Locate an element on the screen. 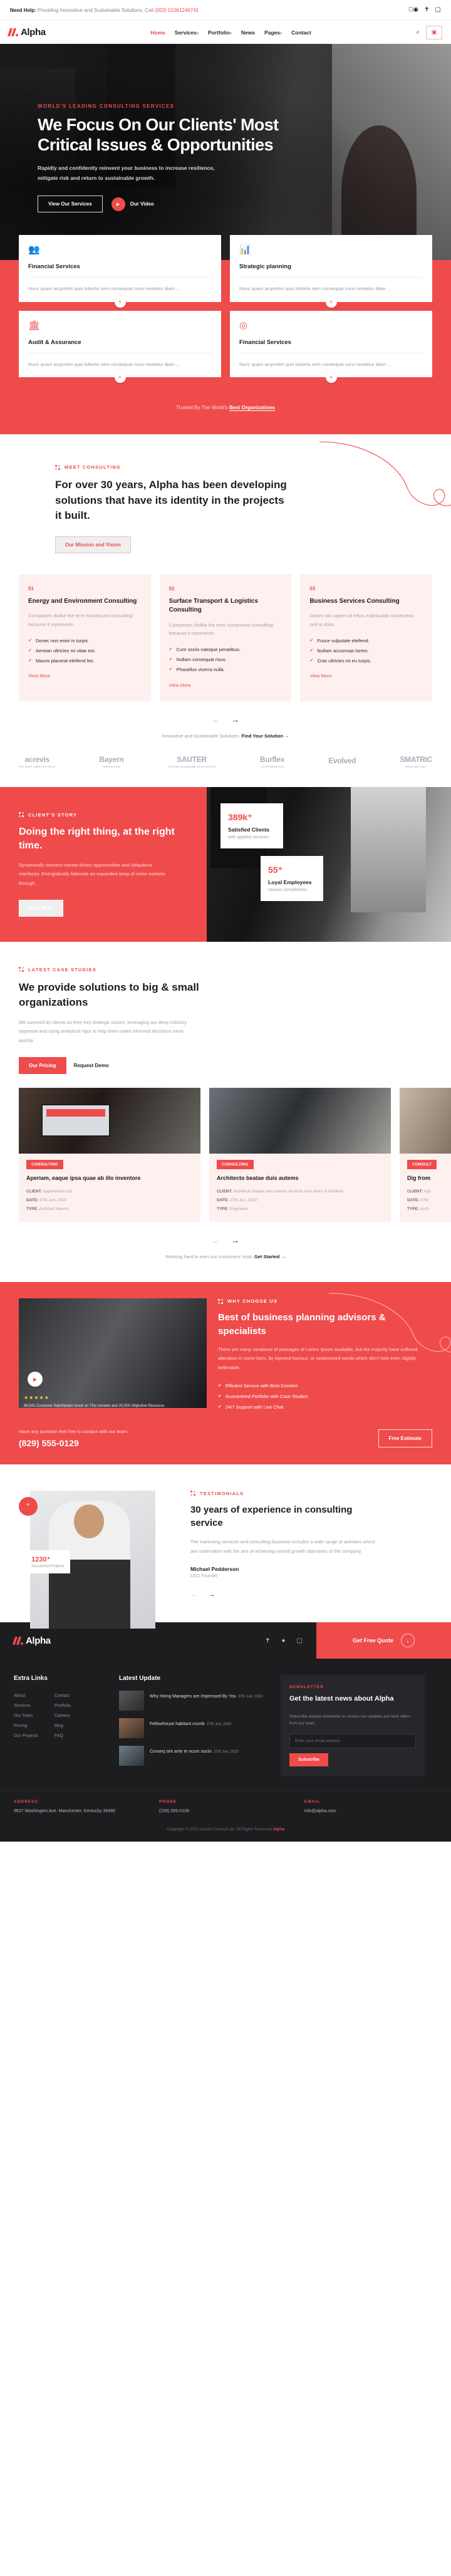  nav-item-contact: Contact is located at coordinates (301, 32).